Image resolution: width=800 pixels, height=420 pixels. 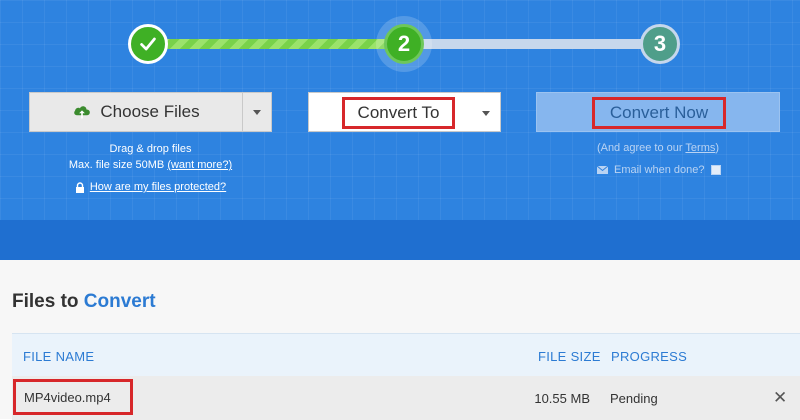 I want to click on choose-files-dropdown, so click(x=256, y=112).